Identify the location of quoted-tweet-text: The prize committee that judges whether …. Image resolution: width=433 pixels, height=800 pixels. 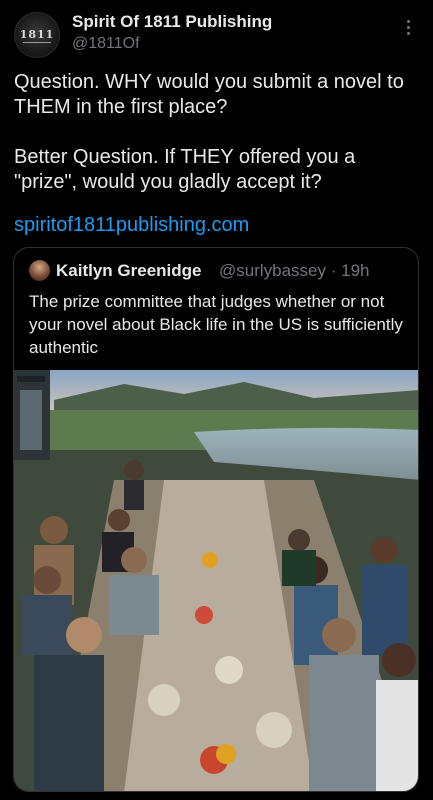
(216, 324).